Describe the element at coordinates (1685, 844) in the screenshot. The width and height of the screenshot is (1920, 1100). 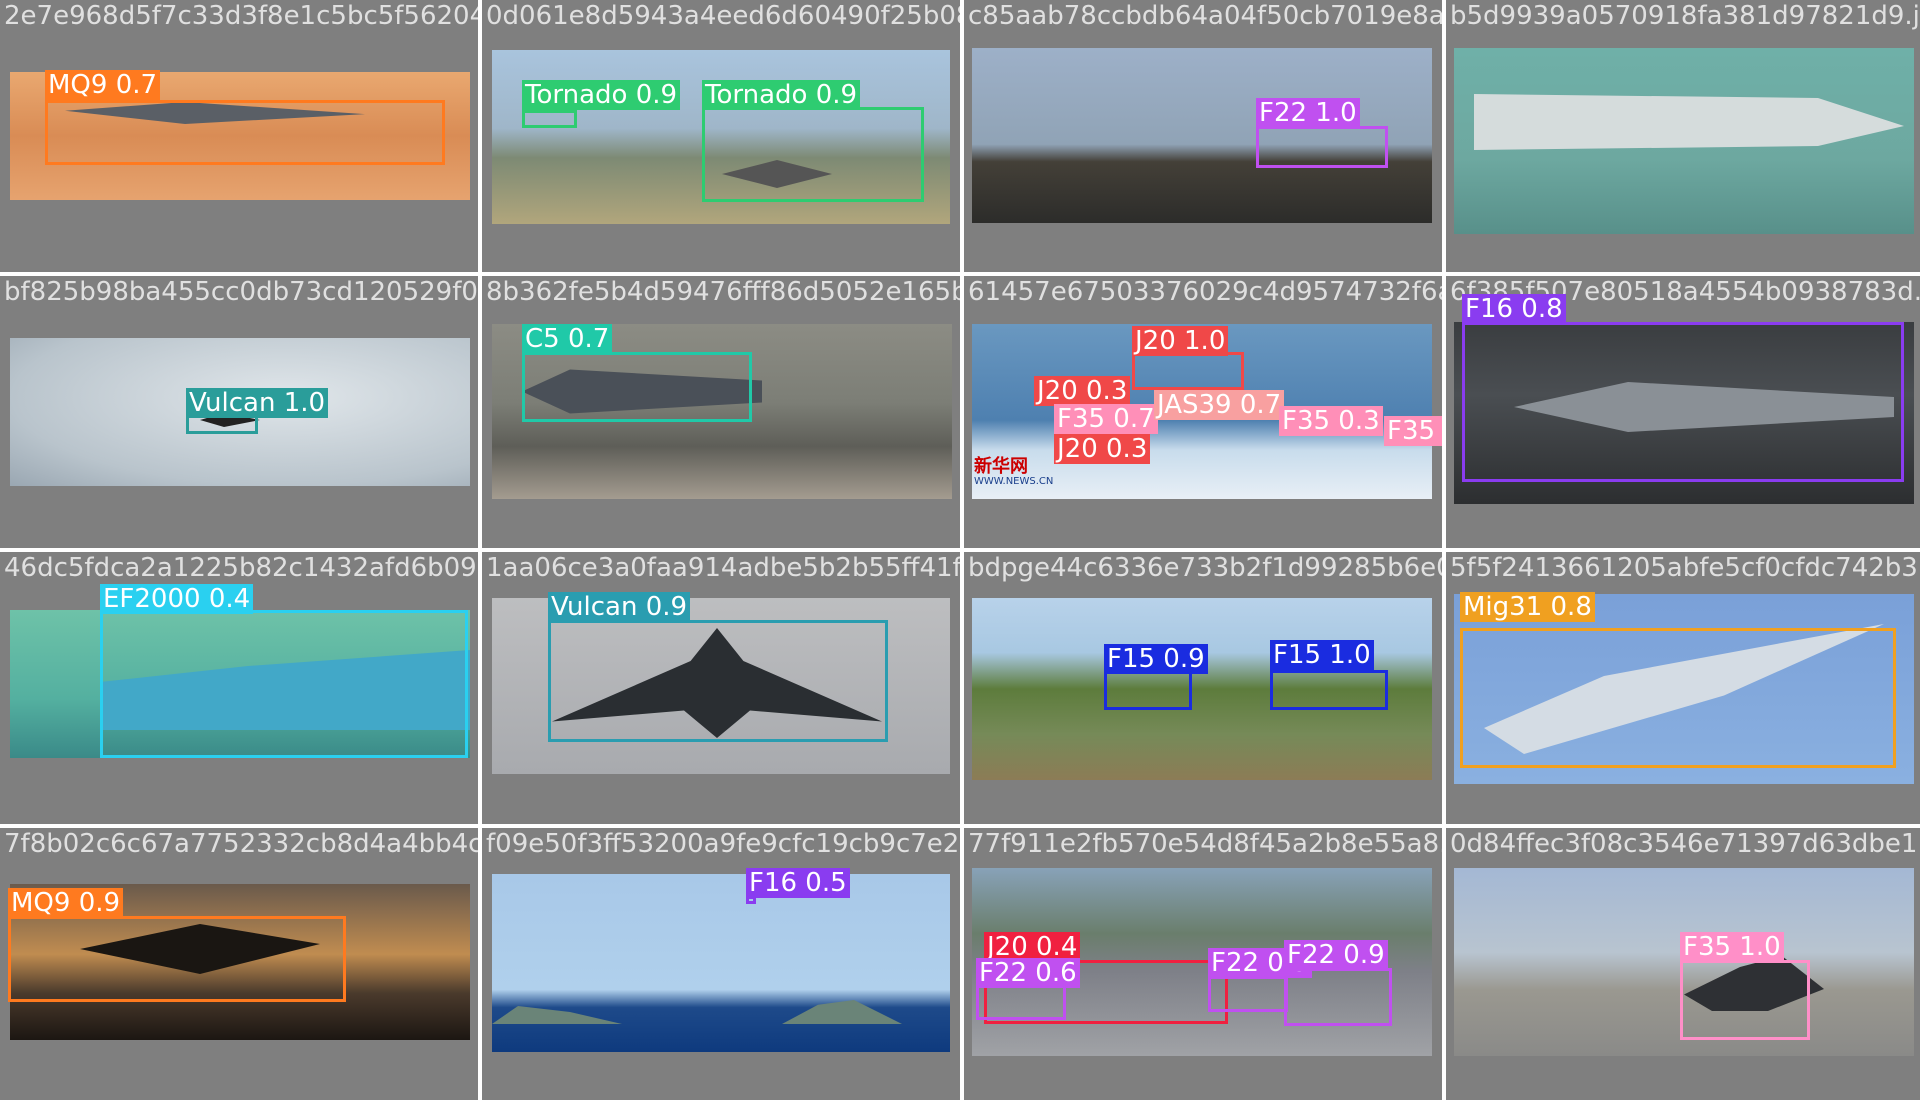
I see `tile-filename: 0d84ffec3f08c3546e71397d63dbe1.jpg` at that location.